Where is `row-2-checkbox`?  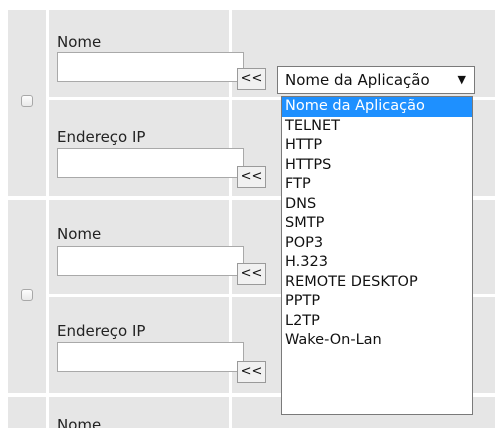
row-2-checkbox is located at coordinates (27, 295).